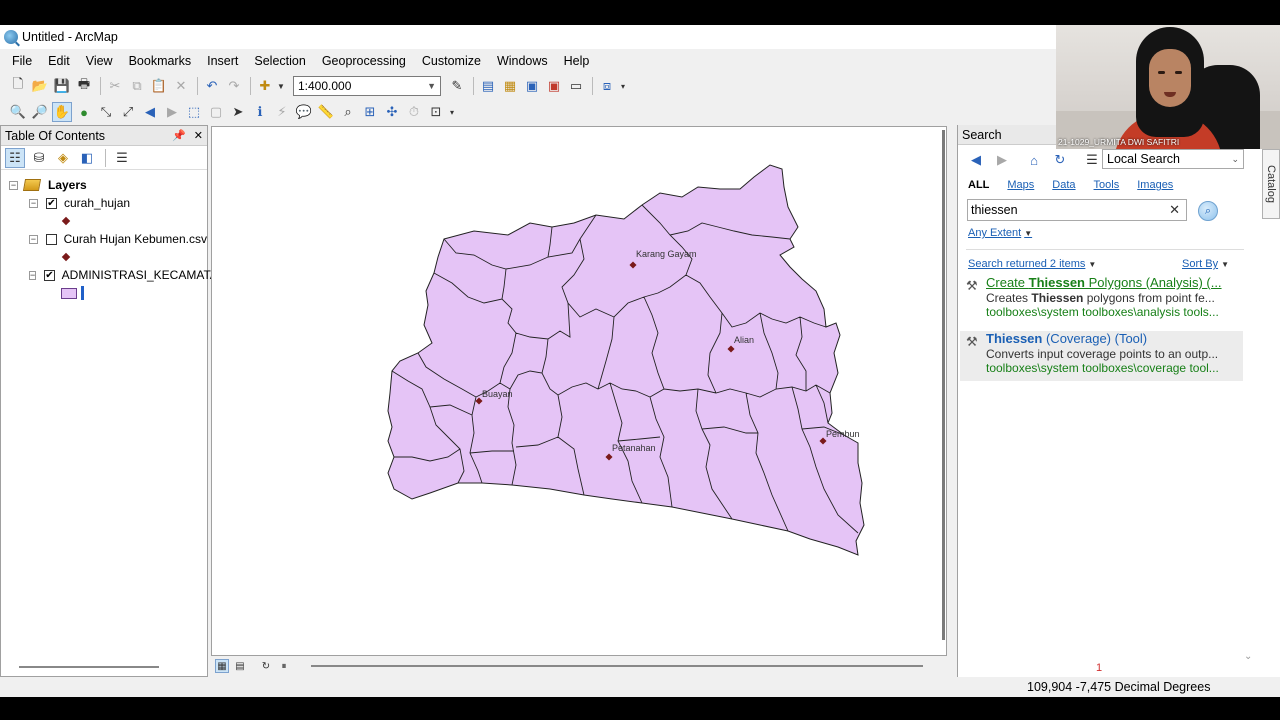 This screenshot has height=720, width=1280. Describe the element at coordinates (115, 86) in the screenshot. I see `cut-icon: ✂` at that location.